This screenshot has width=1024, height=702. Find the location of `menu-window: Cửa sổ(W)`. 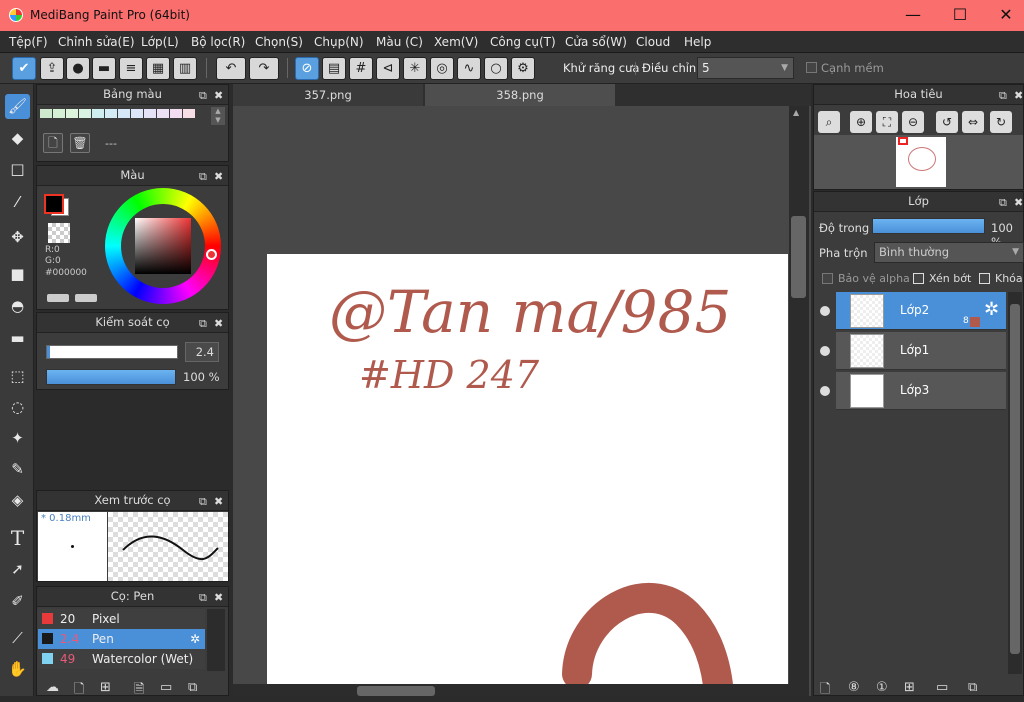

menu-window: Cửa sổ(W) is located at coordinates (596, 42).